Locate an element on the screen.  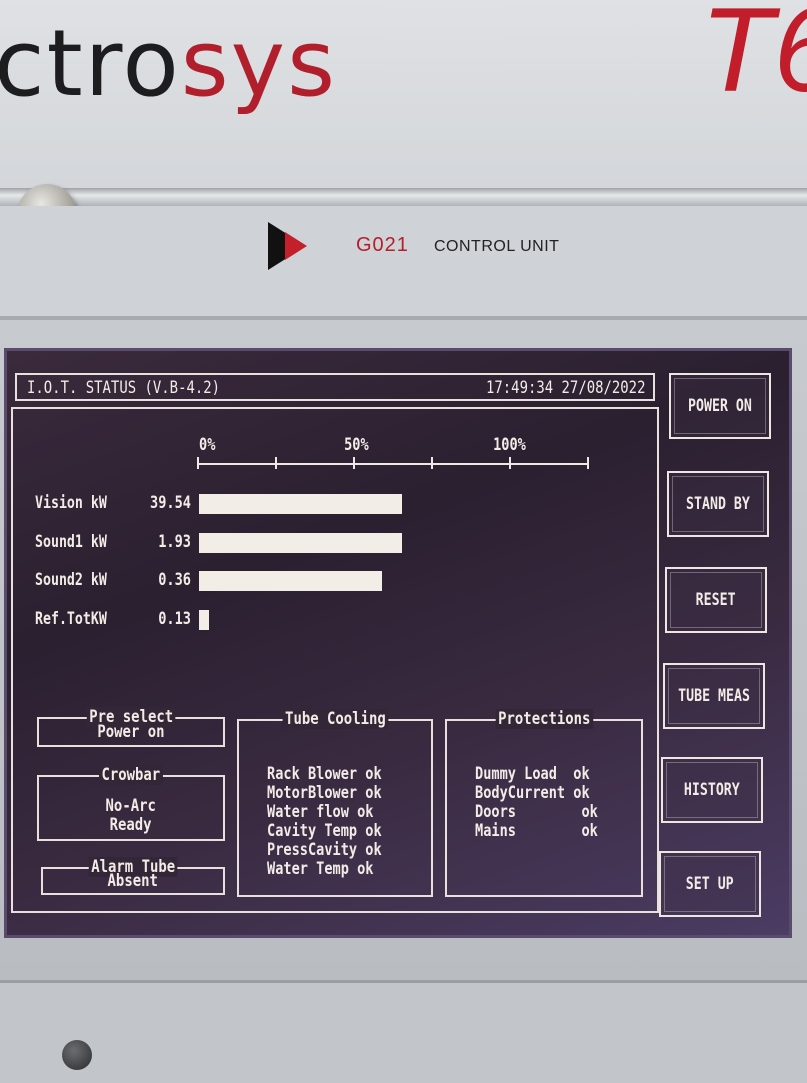
history-button: HISTORY is located at coordinates (712, 790).